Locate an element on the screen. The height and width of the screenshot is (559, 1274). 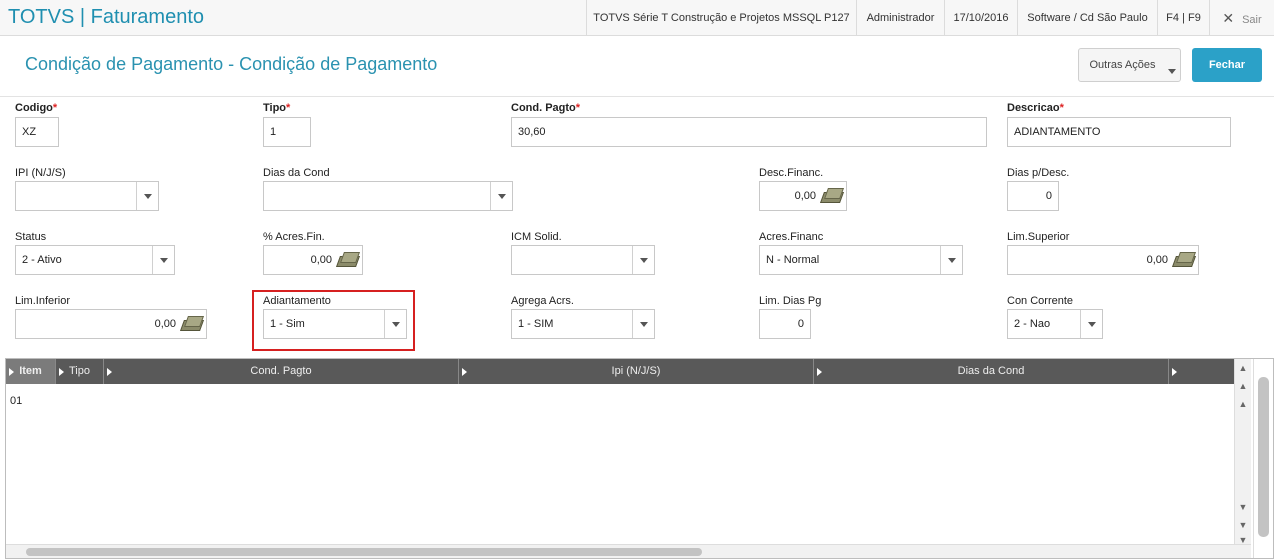
cond-pagto-label: Cond. Pagto* is located at coordinates (546, 108).